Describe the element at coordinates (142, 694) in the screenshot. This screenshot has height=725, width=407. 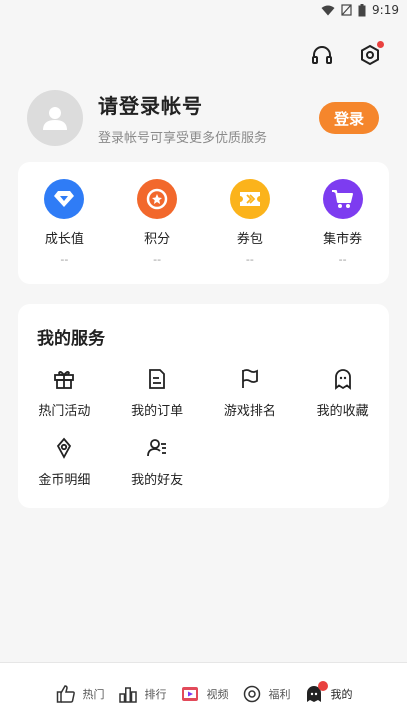
I see `nav-ranking: 排行` at that location.